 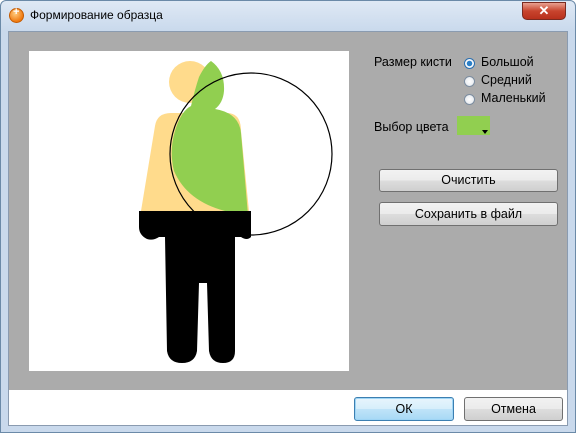 What do you see at coordinates (404, 409) in the screenshot?
I see `ok-button: ОК` at bounding box center [404, 409].